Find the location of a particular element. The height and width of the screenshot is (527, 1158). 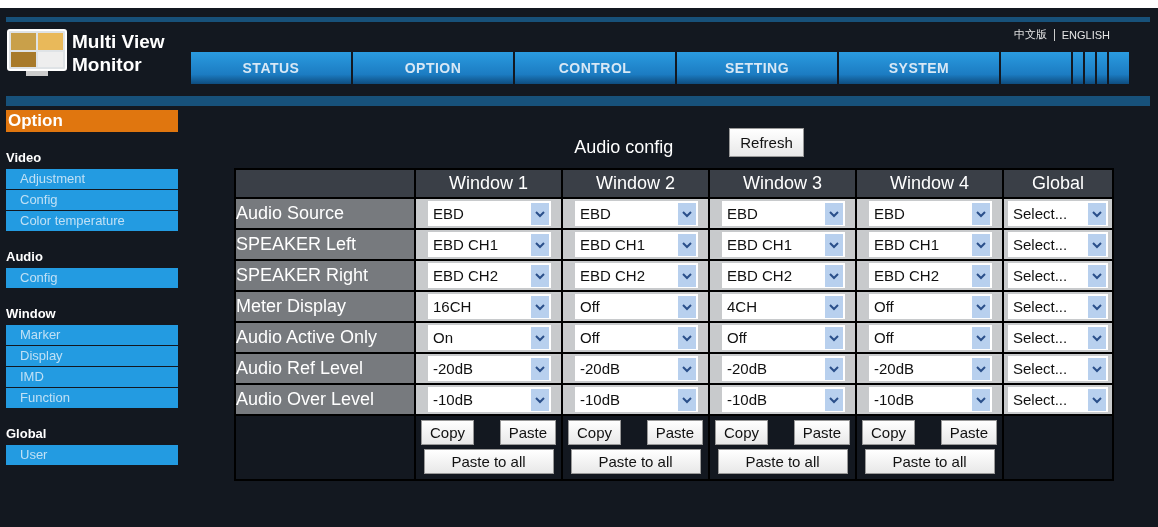

column-header: Window 2 is located at coordinates (635, 183).